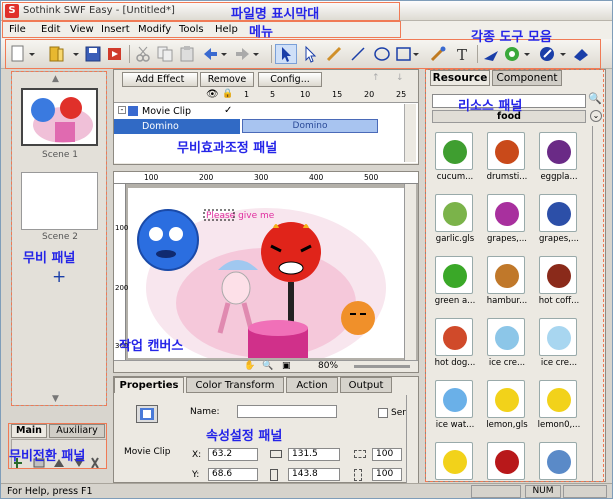 This screenshot has width=613, height=499. Describe the element at coordinates (314, 474) in the screenshot. I see `height-input: 143.8` at that location.